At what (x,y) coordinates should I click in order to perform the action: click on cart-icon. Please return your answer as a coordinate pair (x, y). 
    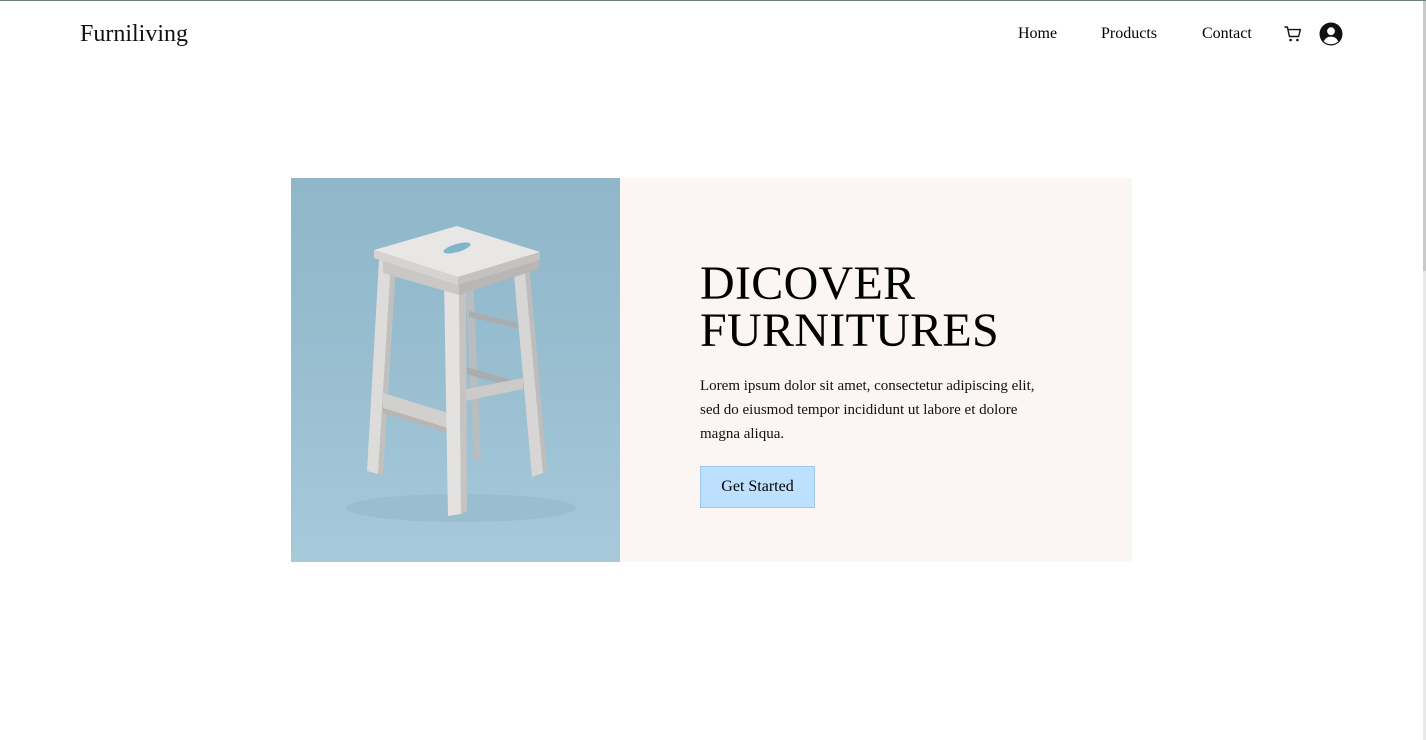
    Looking at the image, I should click on (1293, 34).